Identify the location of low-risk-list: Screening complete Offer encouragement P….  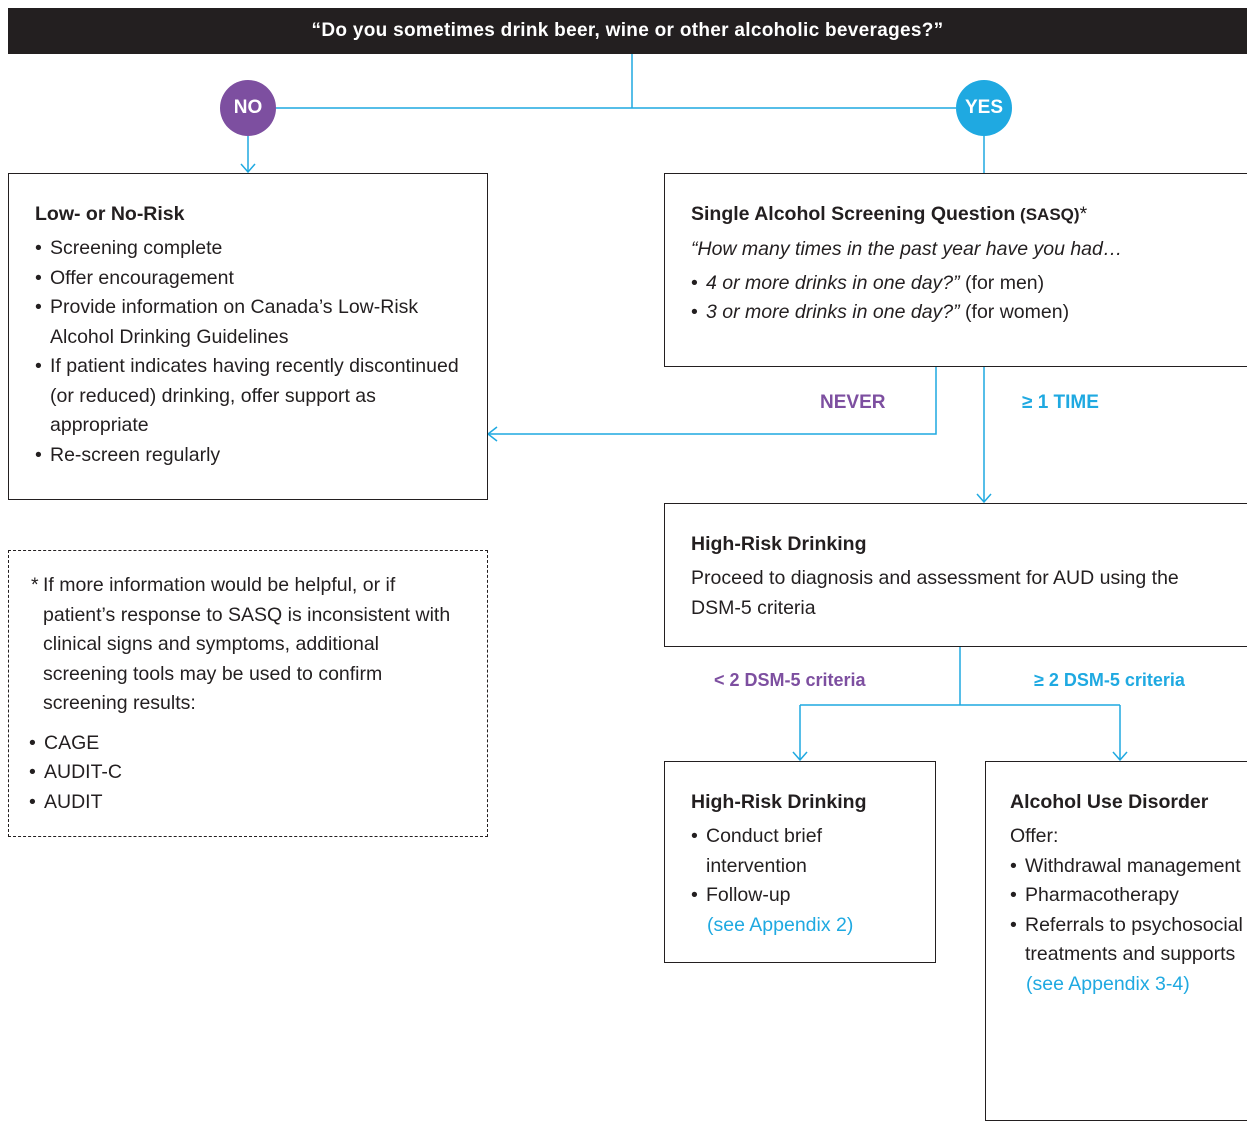
(249, 352).